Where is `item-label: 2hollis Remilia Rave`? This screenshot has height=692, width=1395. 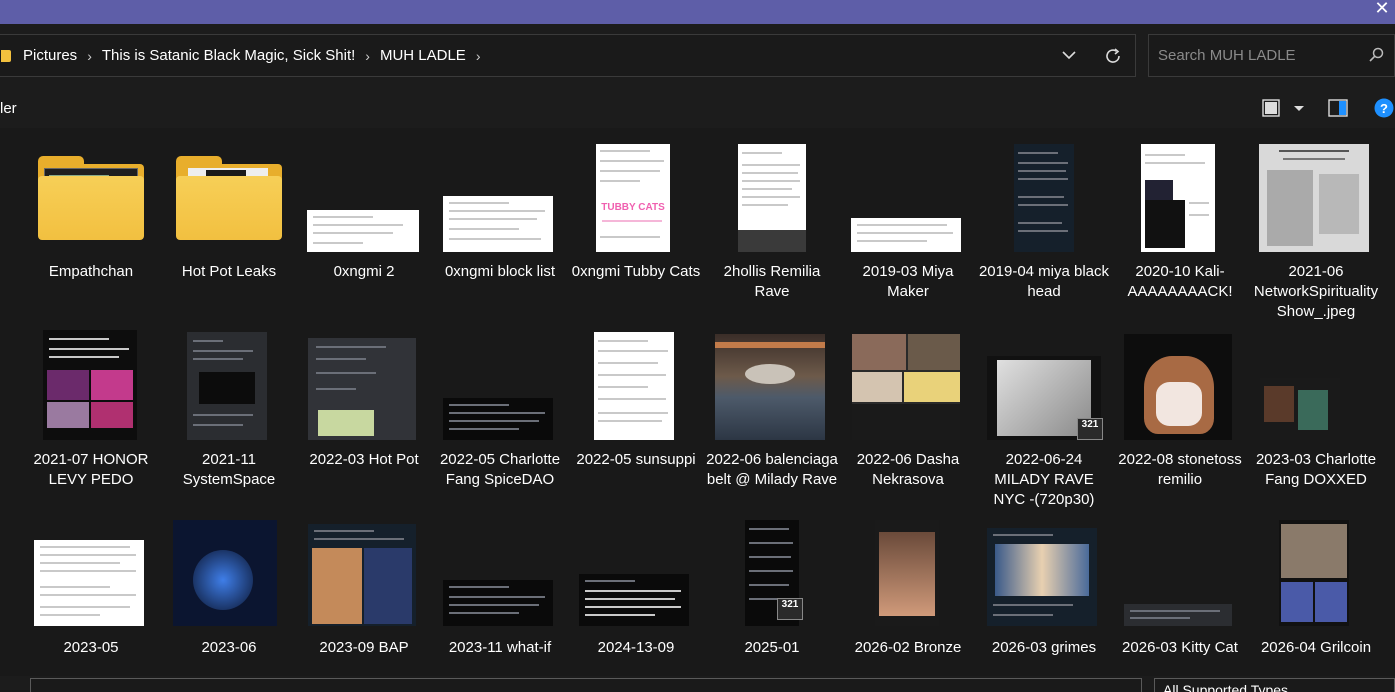 item-label: 2hollis Remilia Rave is located at coordinates (772, 281).